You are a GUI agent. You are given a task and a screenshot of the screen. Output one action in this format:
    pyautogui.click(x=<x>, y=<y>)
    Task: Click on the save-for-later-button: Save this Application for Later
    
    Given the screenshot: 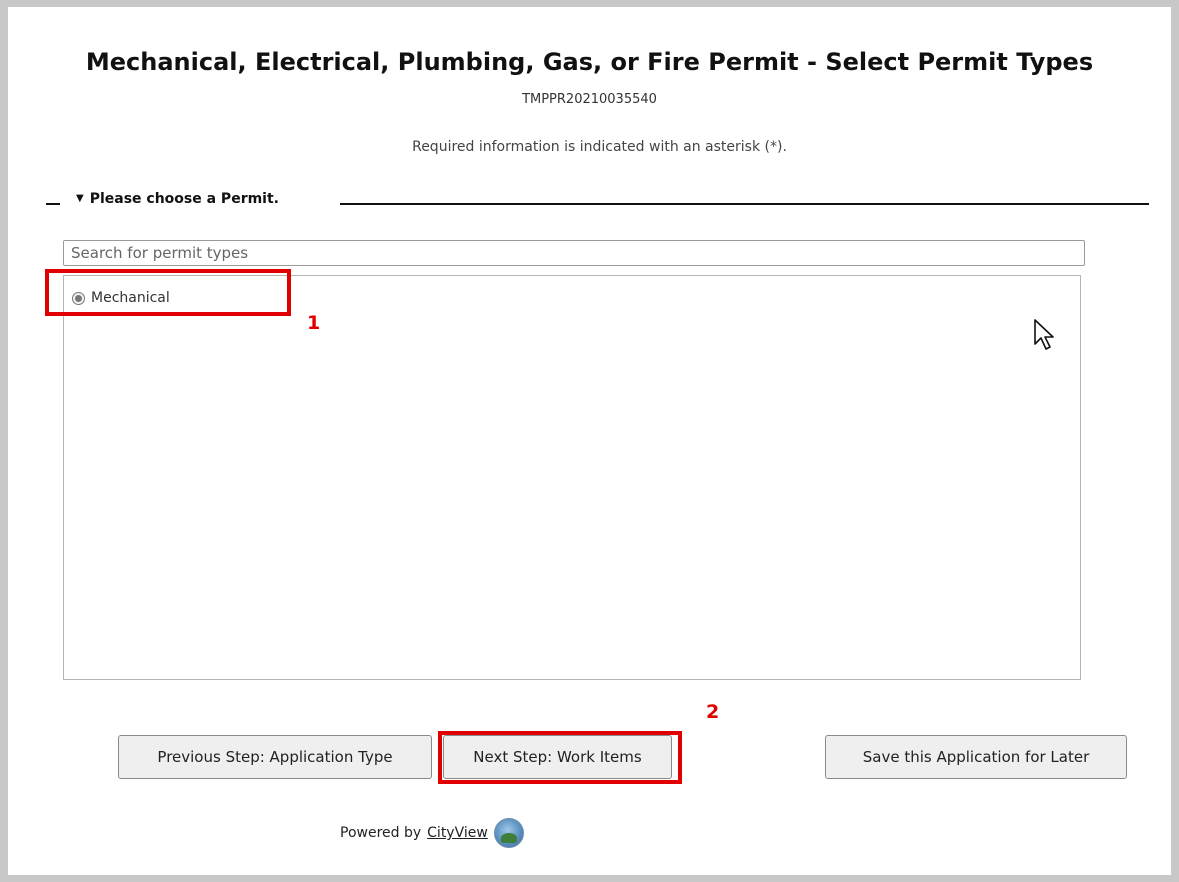 What is the action you would take?
    pyautogui.click(x=976, y=757)
    